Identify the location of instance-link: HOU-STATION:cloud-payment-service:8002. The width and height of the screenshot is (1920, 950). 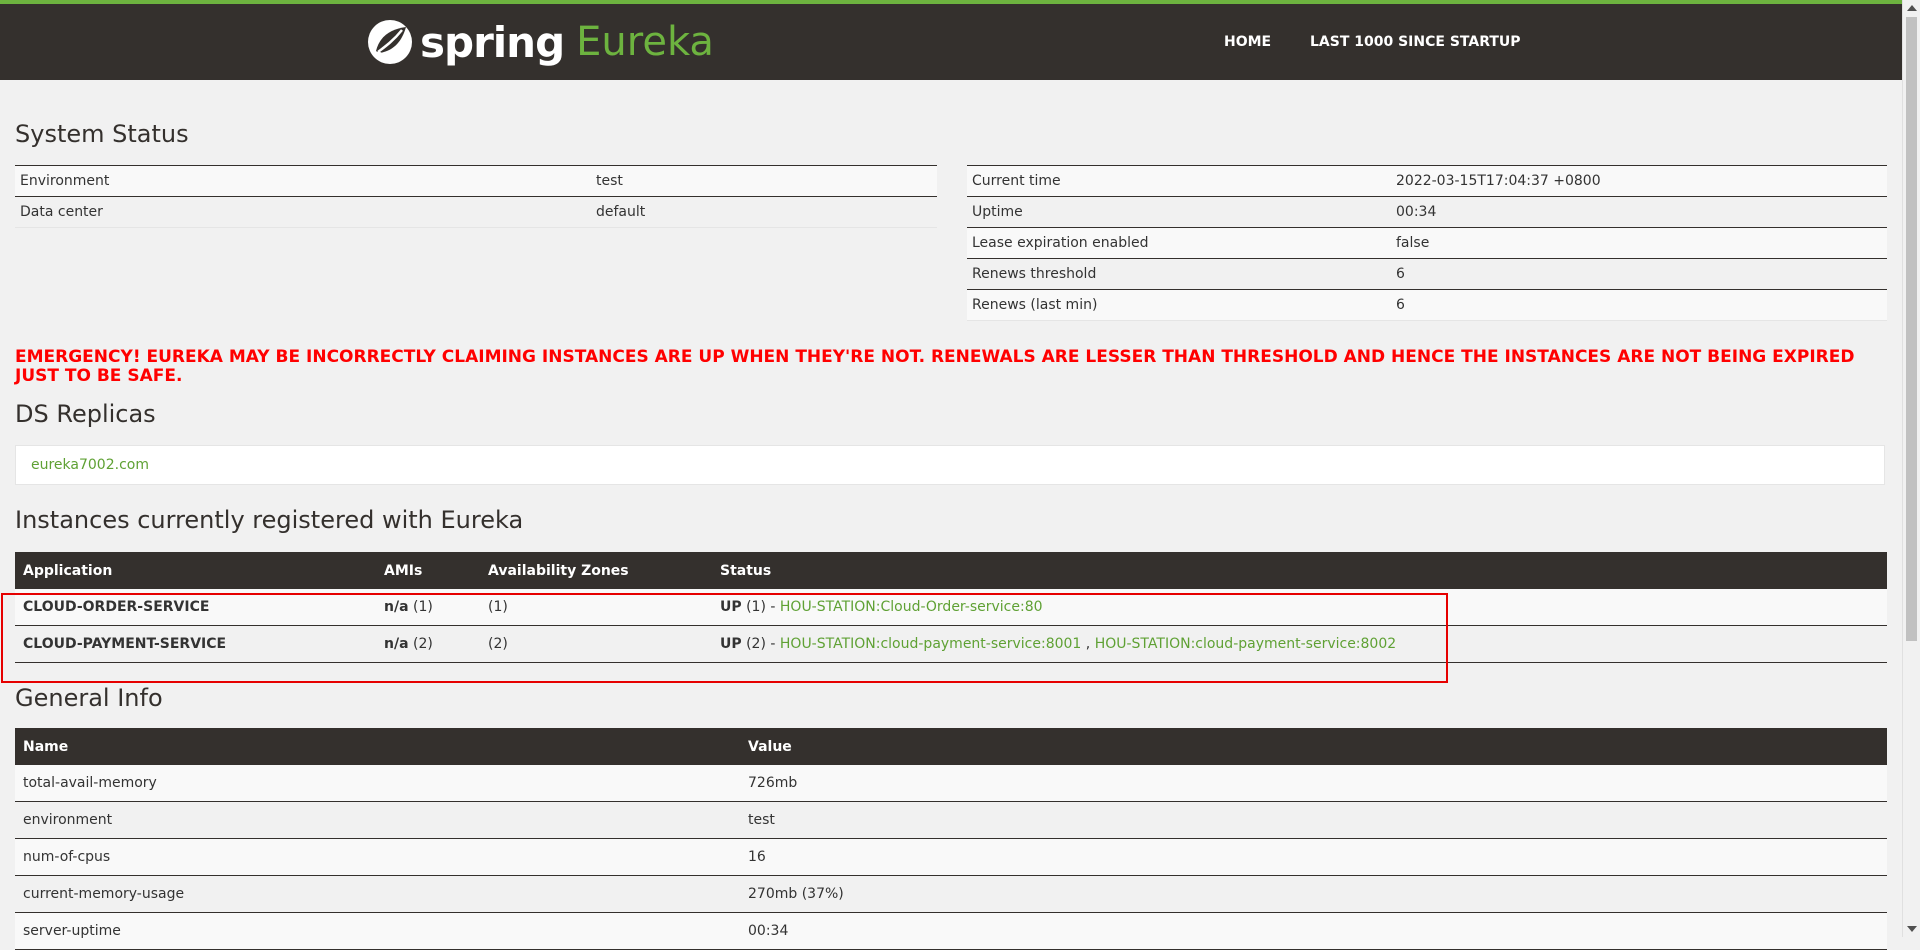
(1245, 644).